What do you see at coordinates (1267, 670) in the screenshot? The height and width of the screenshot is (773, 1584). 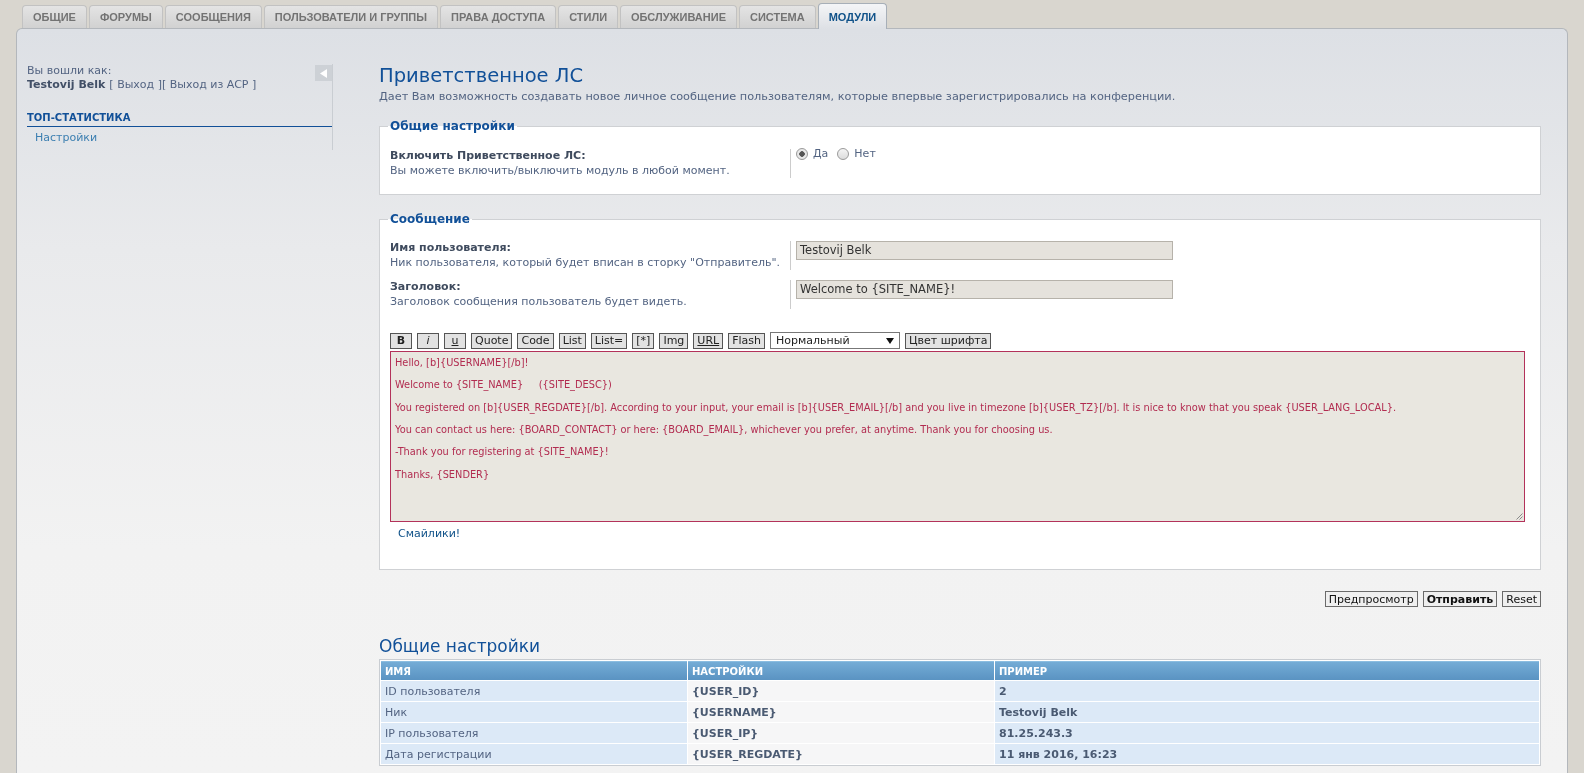 I see `column-header: ПРИМЕР` at bounding box center [1267, 670].